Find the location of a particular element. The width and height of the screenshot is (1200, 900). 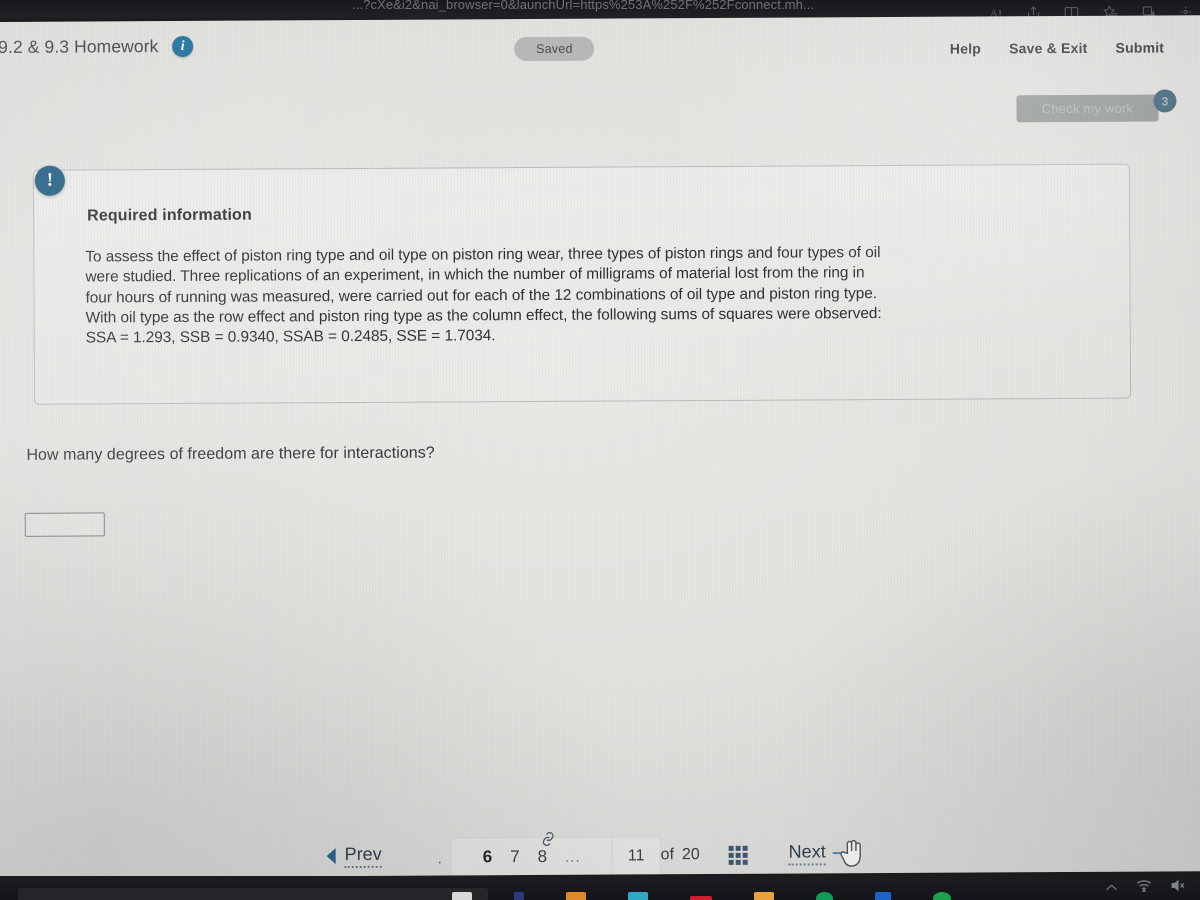

submit-link: Submit is located at coordinates (1139, 47).